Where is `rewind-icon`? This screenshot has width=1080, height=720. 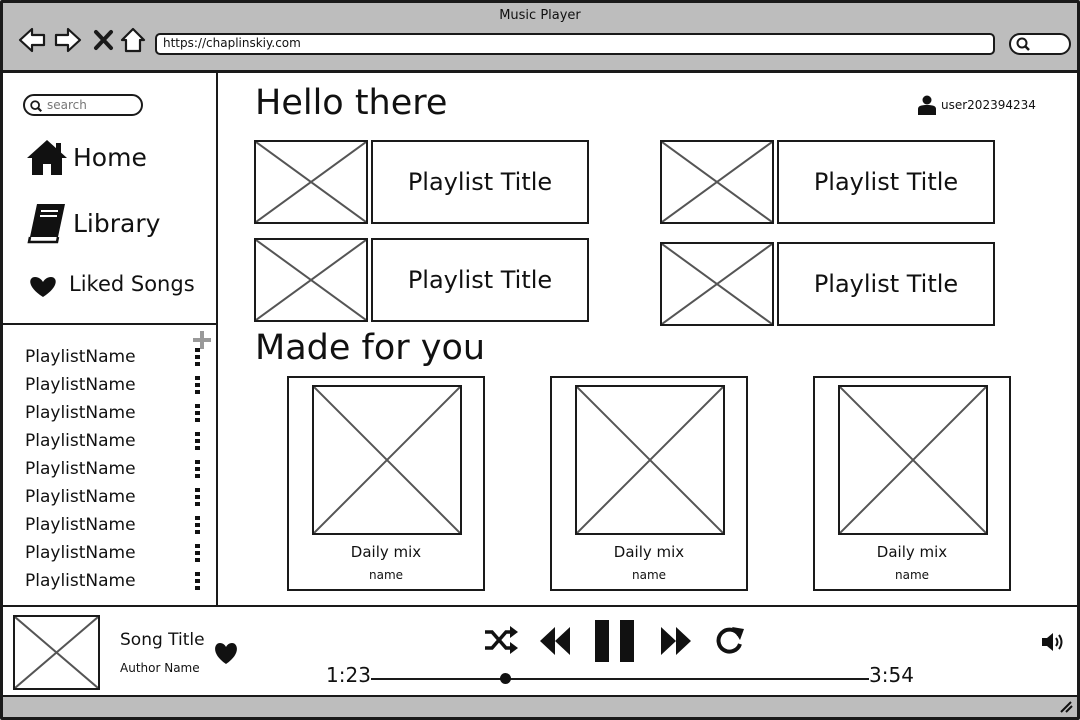 rewind-icon is located at coordinates (555, 641).